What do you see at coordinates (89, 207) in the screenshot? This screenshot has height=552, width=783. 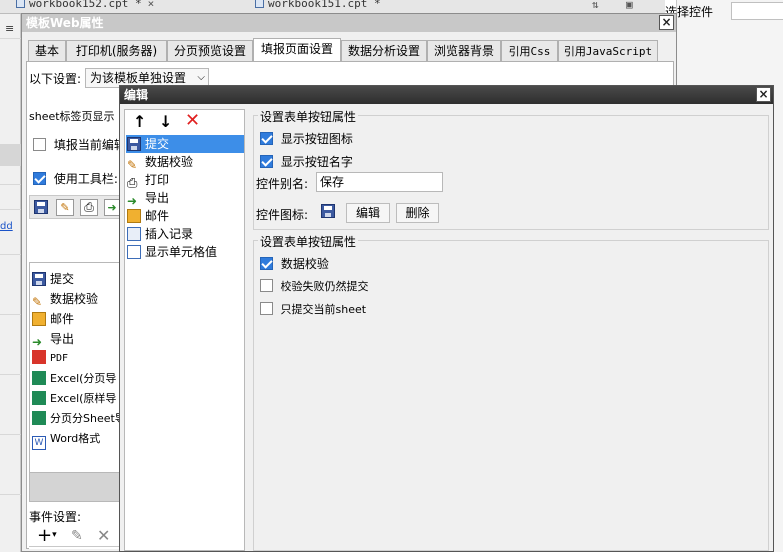 I see `print-icon: ⎙` at bounding box center [89, 207].